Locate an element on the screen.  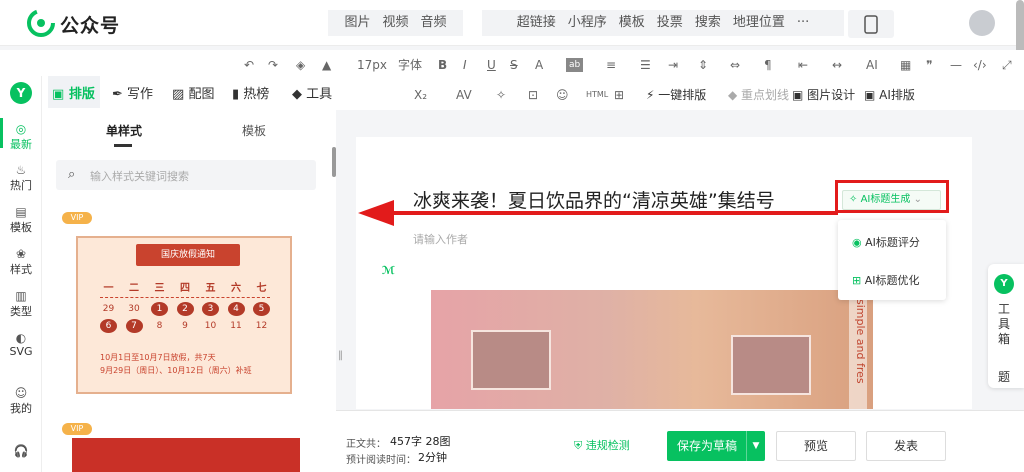
paragraph-icon: ¶ is located at coordinates (768, 65).